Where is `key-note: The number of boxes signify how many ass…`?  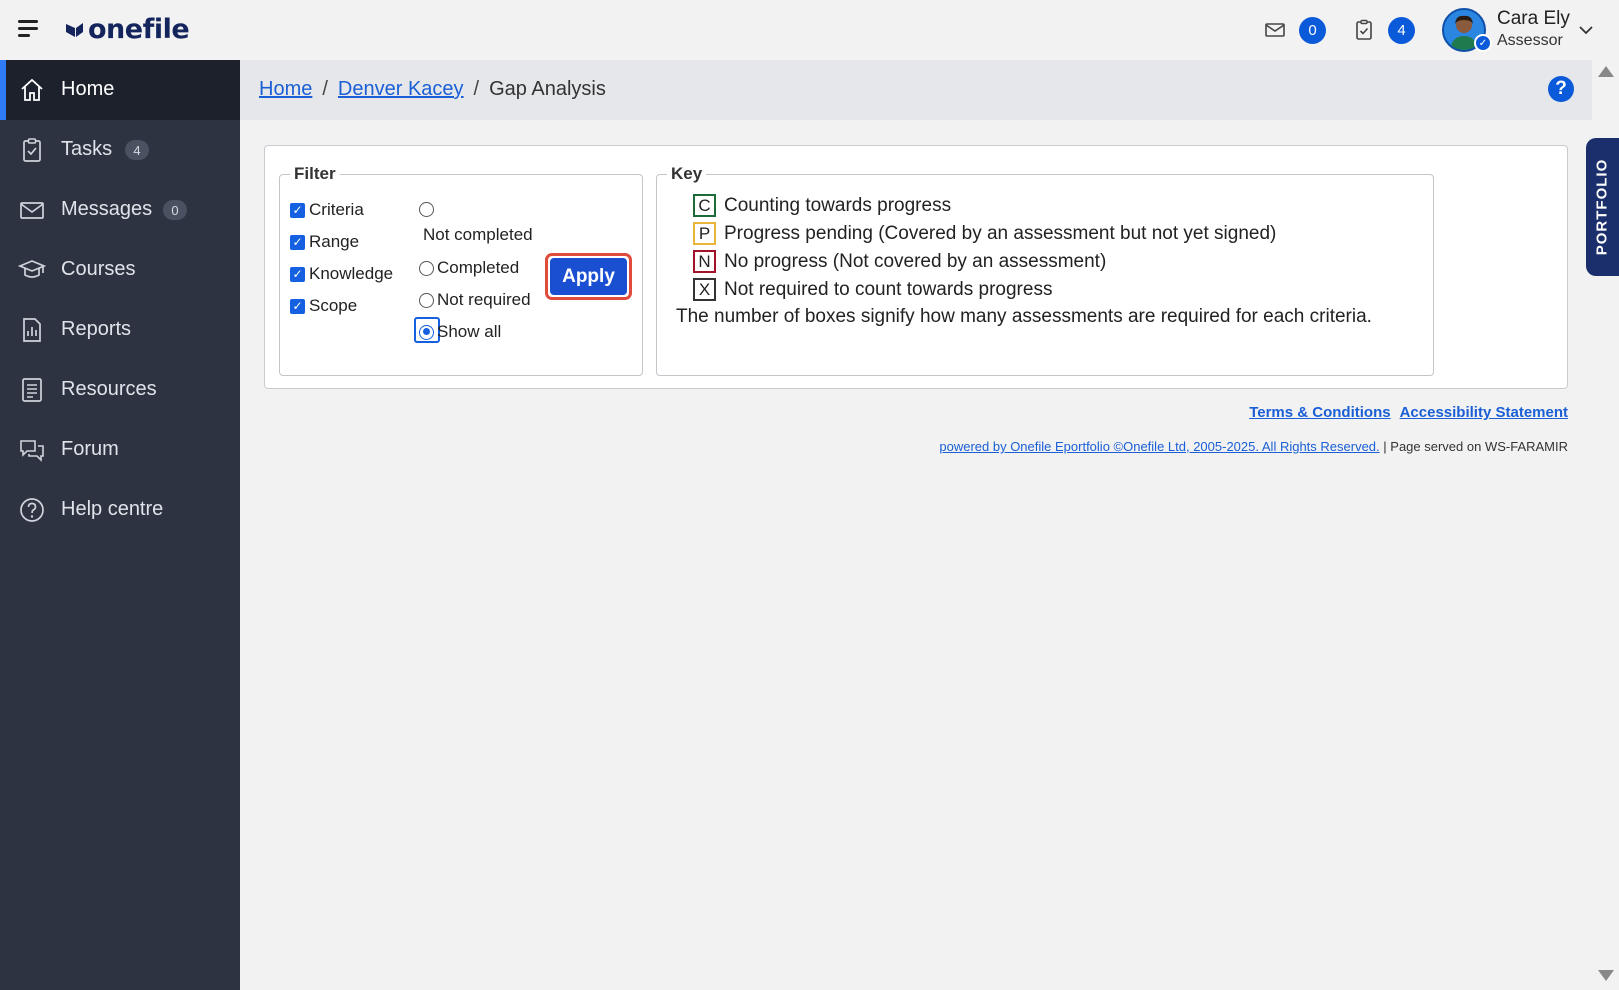
key-note: The number of boxes signify how many ass… is located at coordinates (1024, 316).